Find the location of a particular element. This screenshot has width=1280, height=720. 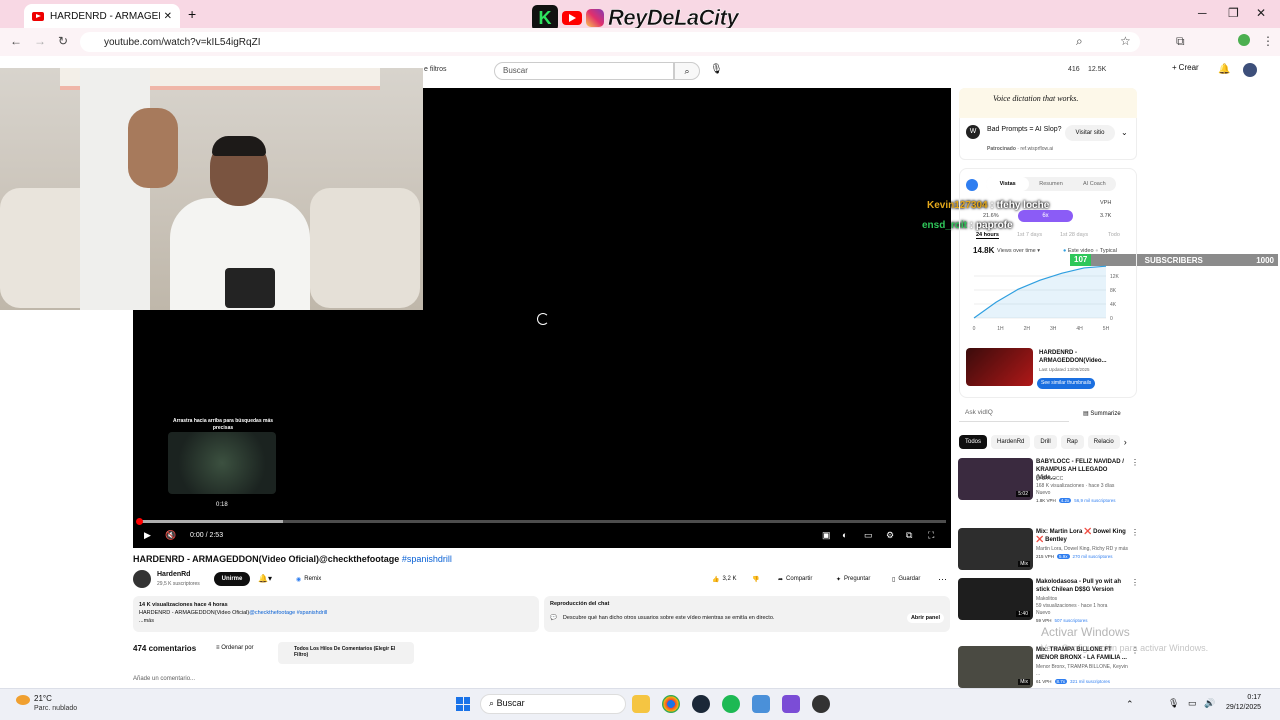

chip-todos: Todos is located at coordinates (973, 442).